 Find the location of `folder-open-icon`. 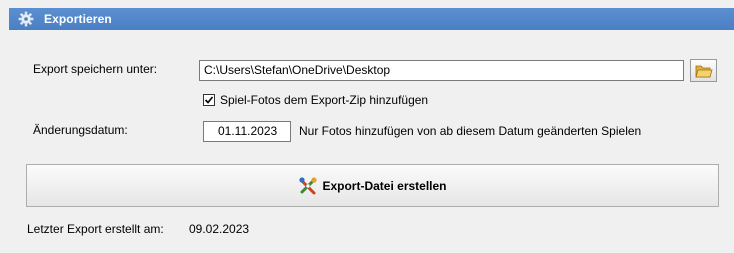

folder-open-icon is located at coordinates (703, 71).